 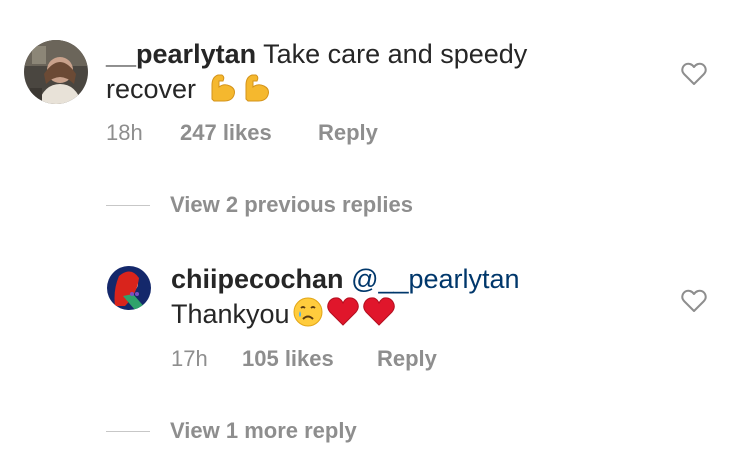 What do you see at coordinates (230, 314) in the screenshot?
I see `comment-text: Thankyou` at bounding box center [230, 314].